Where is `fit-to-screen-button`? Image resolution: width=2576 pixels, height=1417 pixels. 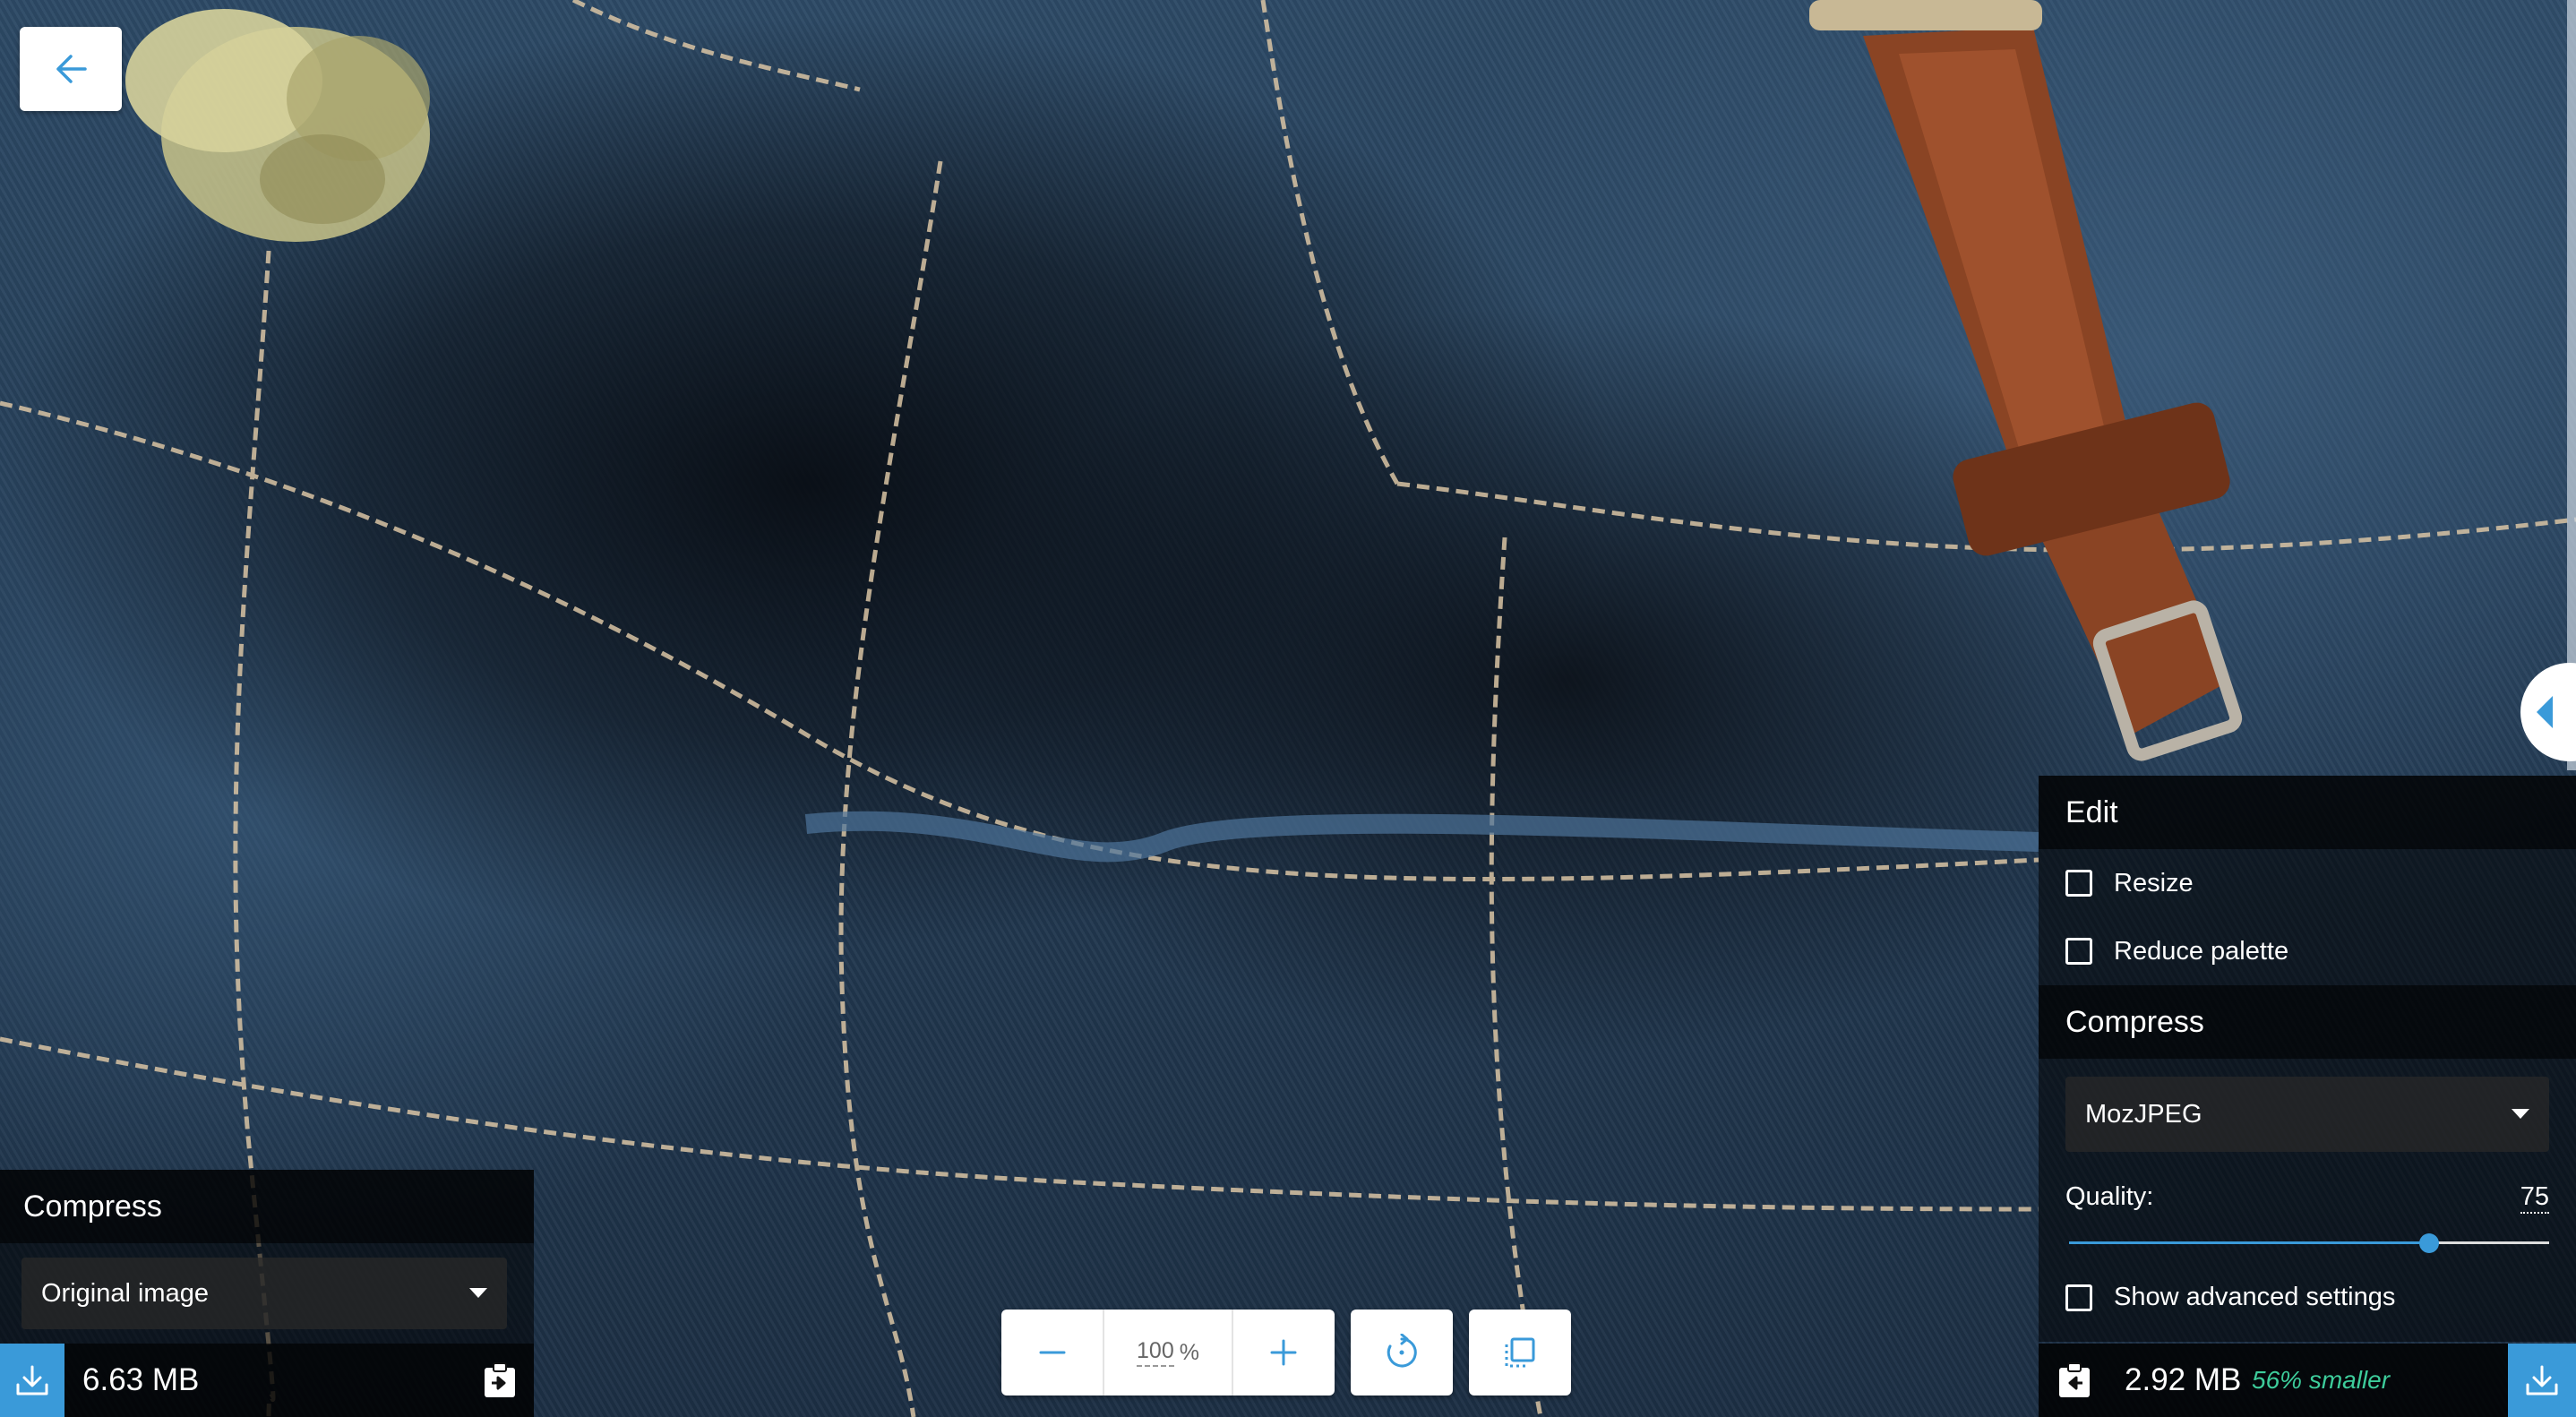
fit-to-screen-button is located at coordinates (1520, 1353).